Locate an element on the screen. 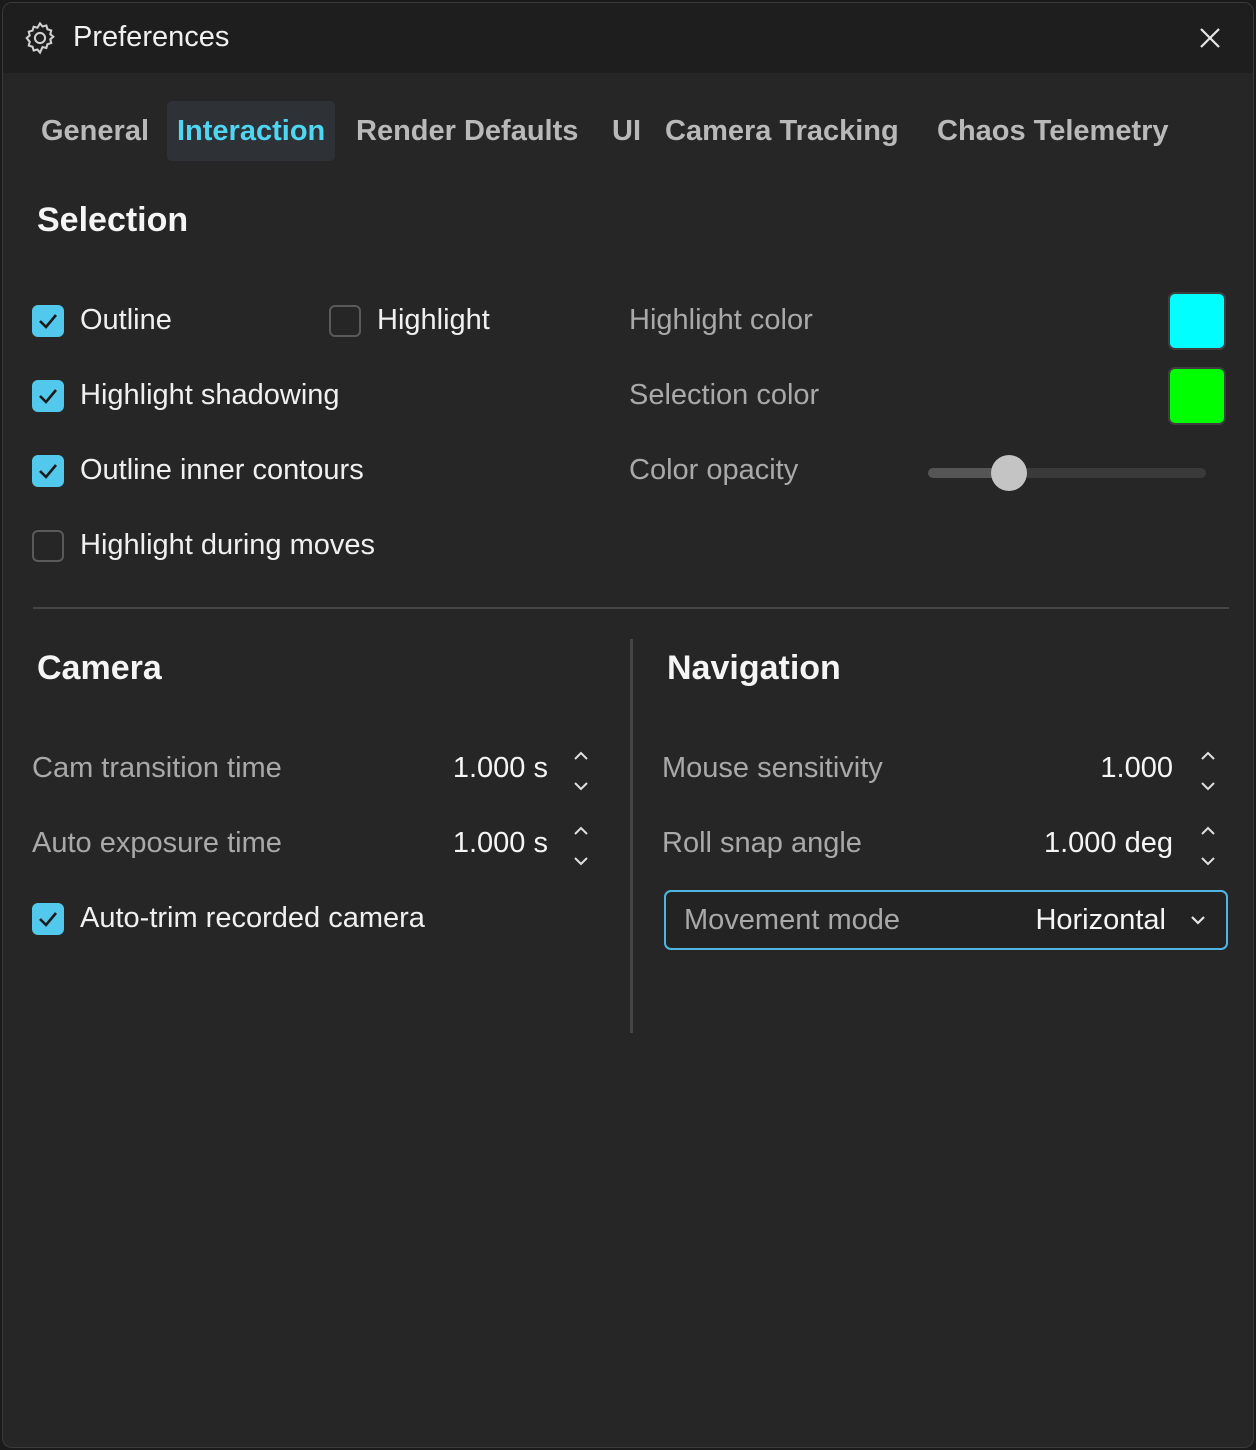 This screenshot has width=1256, height=1450. cam-transition-time-spinner is located at coordinates (581, 771).